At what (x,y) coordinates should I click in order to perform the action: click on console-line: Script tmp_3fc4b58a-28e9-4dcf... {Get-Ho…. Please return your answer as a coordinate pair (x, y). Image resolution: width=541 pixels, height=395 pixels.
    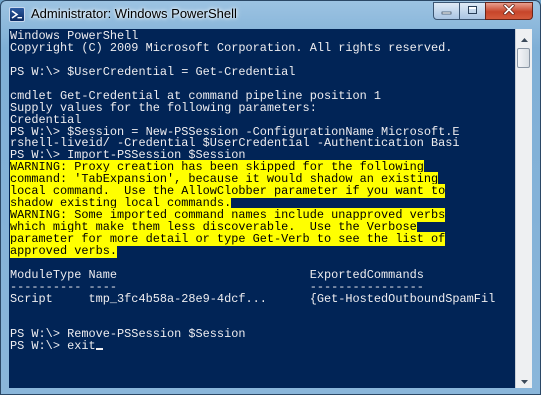
    Looking at the image, I should click on (253, 298).